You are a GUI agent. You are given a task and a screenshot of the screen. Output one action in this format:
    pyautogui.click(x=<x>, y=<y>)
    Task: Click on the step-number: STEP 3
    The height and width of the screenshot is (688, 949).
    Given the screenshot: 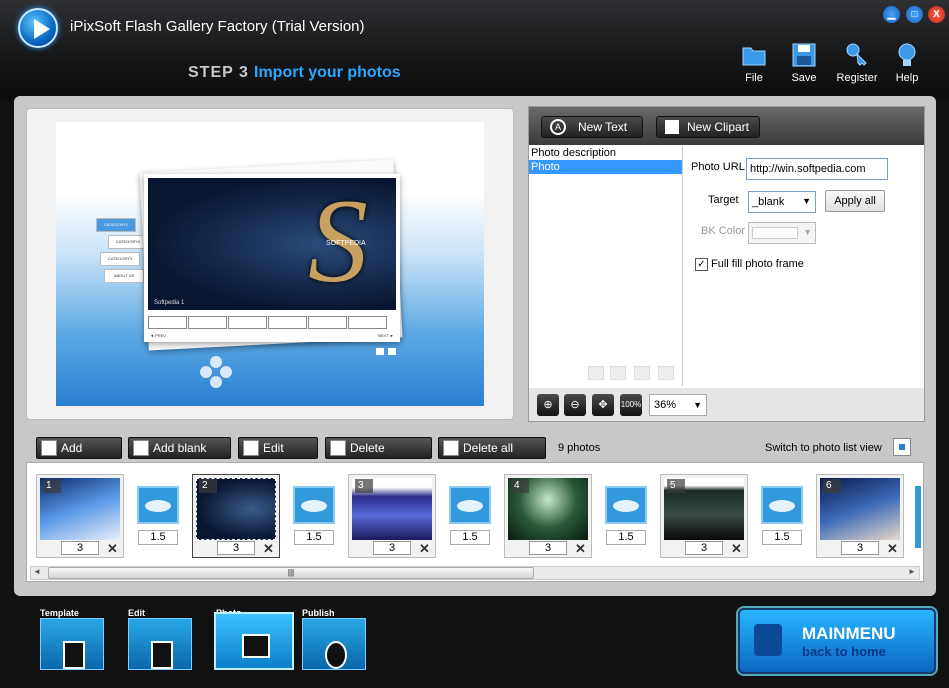 What is the action you would take?
    pyautogui.click(x=218, y=72)
    